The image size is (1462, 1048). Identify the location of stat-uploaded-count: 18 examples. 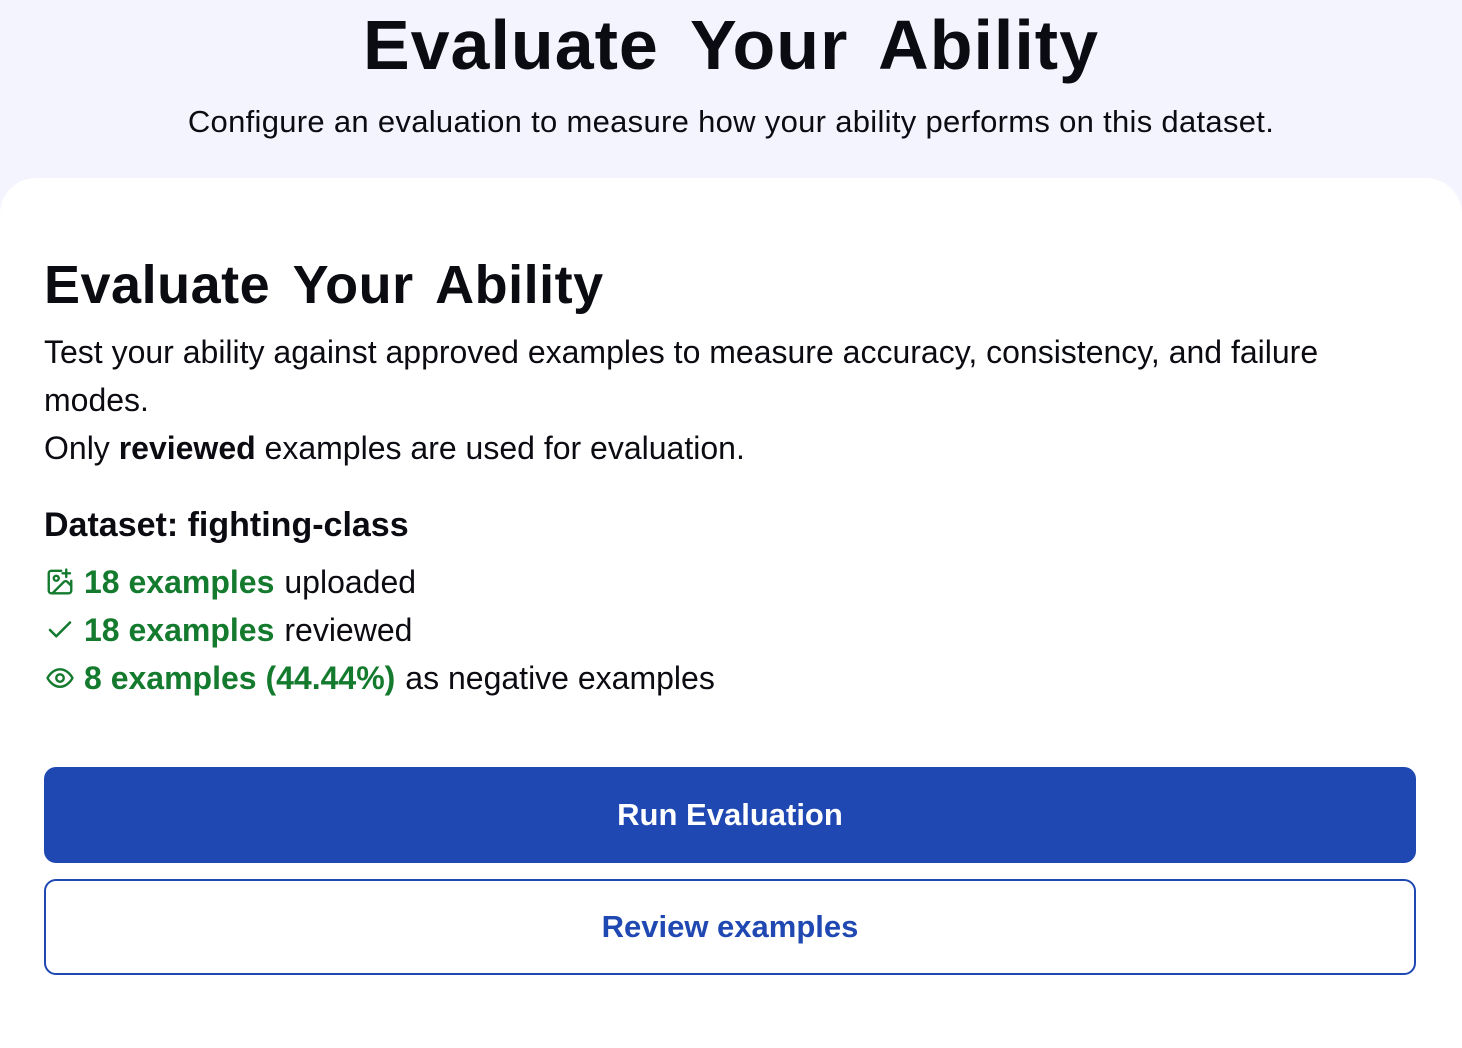
(179, 581).